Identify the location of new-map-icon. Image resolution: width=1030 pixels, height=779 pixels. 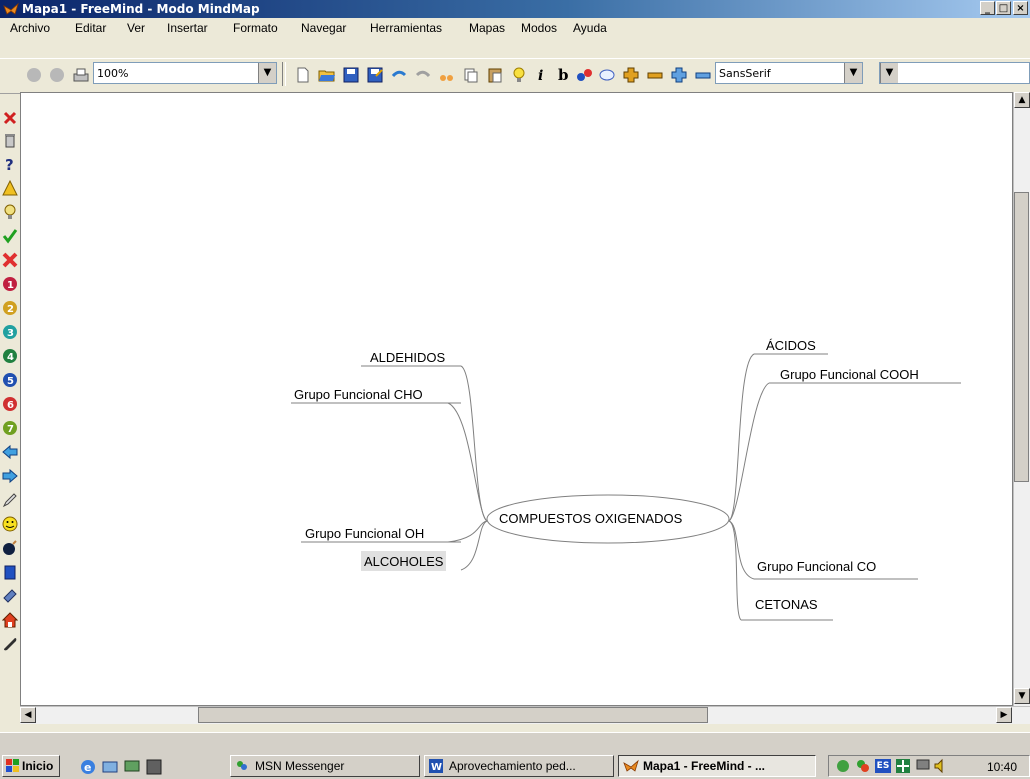
(303, 75).